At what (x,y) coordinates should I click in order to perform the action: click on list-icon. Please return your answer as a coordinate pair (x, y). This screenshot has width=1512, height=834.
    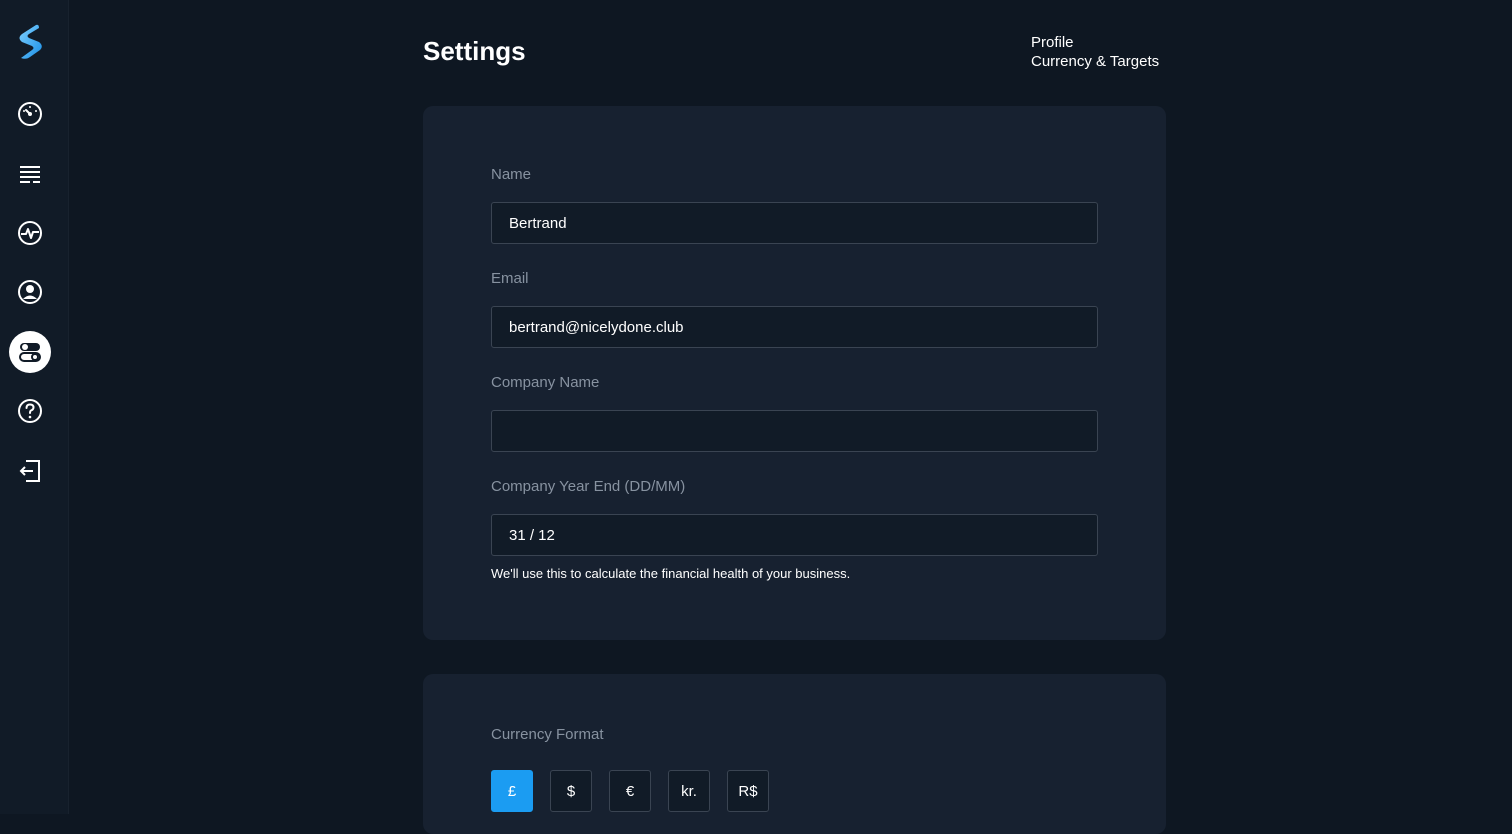
    Looking at the image, I should click on (30, 174).